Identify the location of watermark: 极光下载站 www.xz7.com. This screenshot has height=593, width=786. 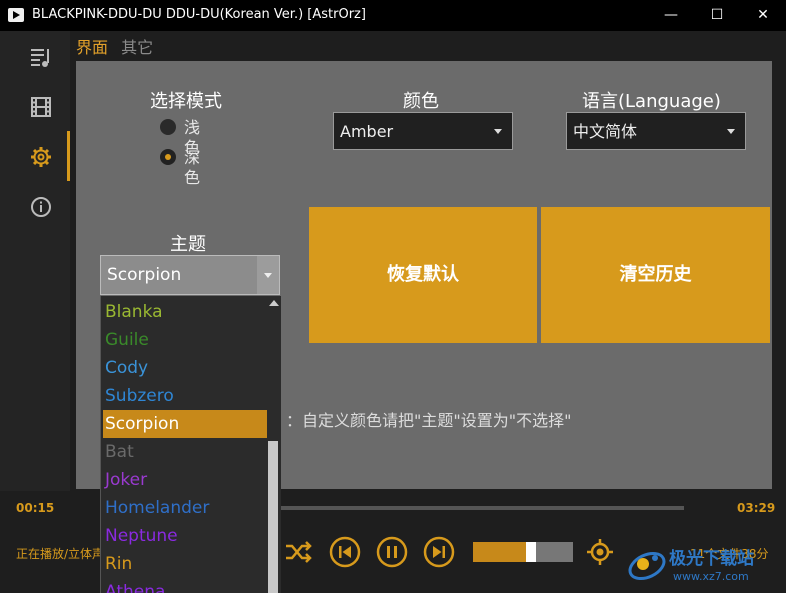
(705, 565).